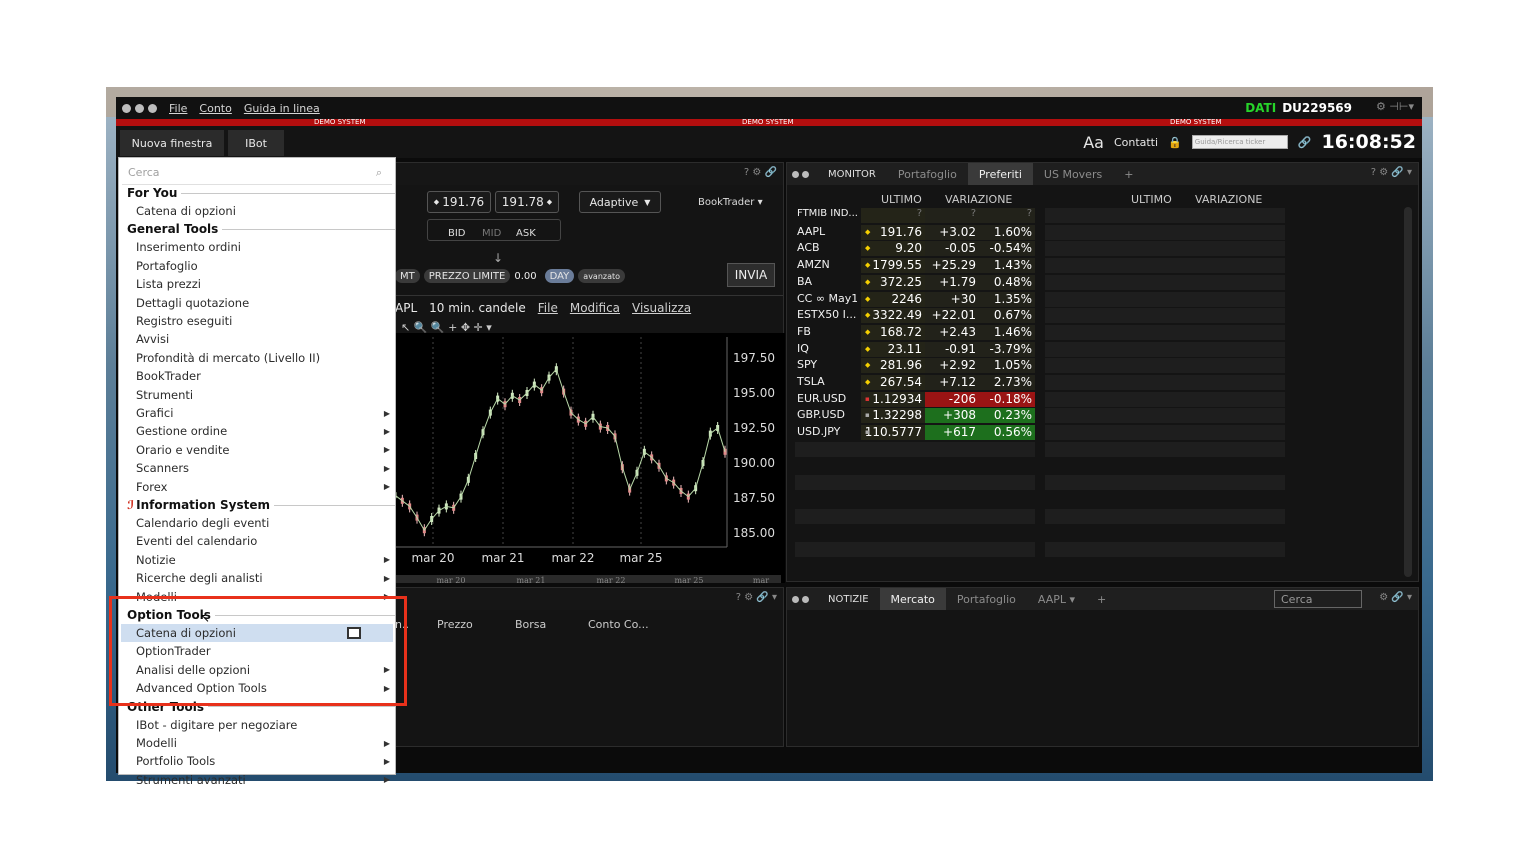 Image resolution: width=1528 pixels, height=865 pixels. What do you see at coordinates (1056, 599) in the screenshot?
I see `tab-aapl: AAPL ▾` at bounding box center [1056, 599].